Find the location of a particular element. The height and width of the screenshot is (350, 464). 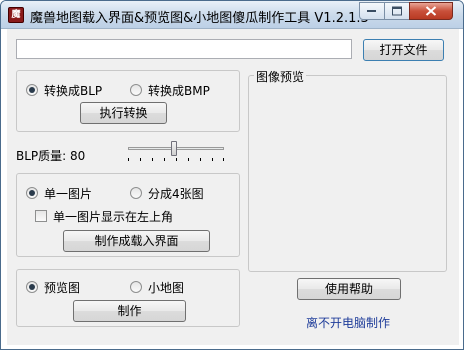

title-bar: 魔 魔兽地图载入界面&预览图&小地图傻瓜制作工具 V1.2.1.3 is located at coordinates (232, 15).